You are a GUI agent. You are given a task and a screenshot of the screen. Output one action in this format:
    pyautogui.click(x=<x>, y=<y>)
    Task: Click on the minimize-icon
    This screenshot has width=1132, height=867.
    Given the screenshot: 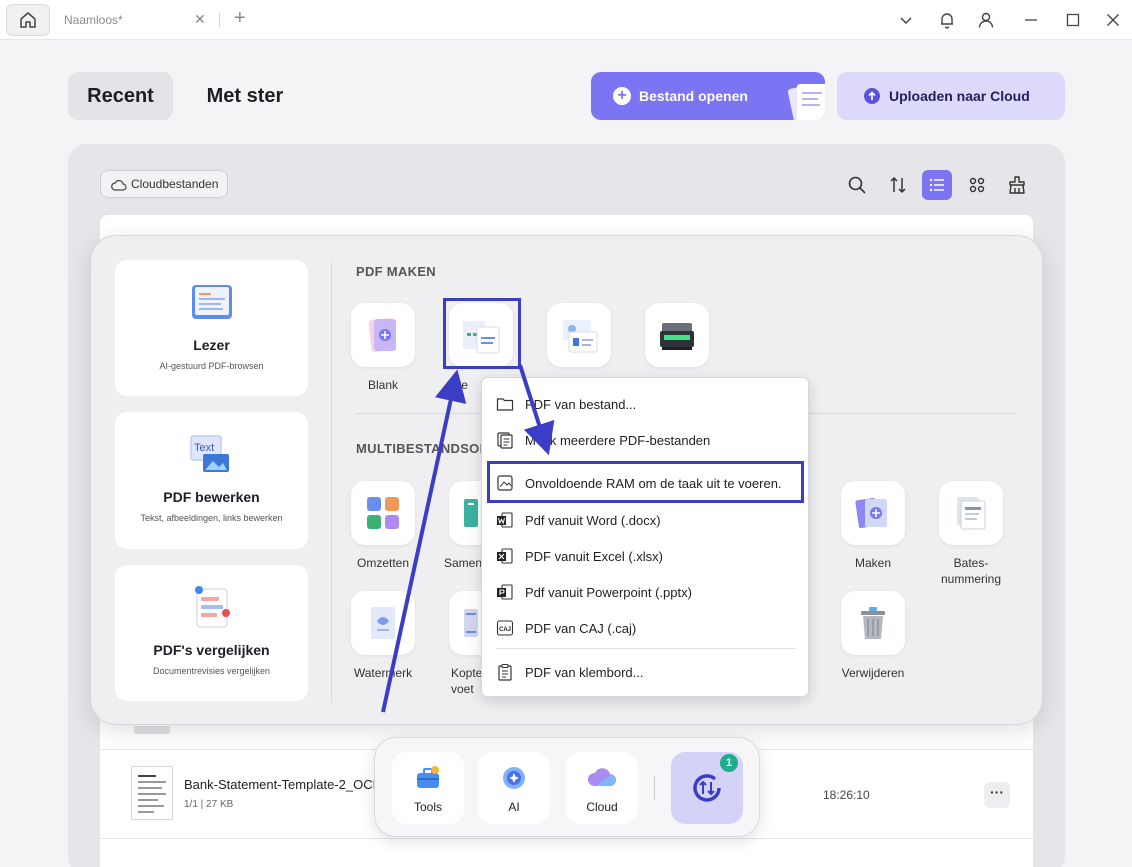 What is the action you would take?
    pyautogui.click(x=1031, y=20)
    